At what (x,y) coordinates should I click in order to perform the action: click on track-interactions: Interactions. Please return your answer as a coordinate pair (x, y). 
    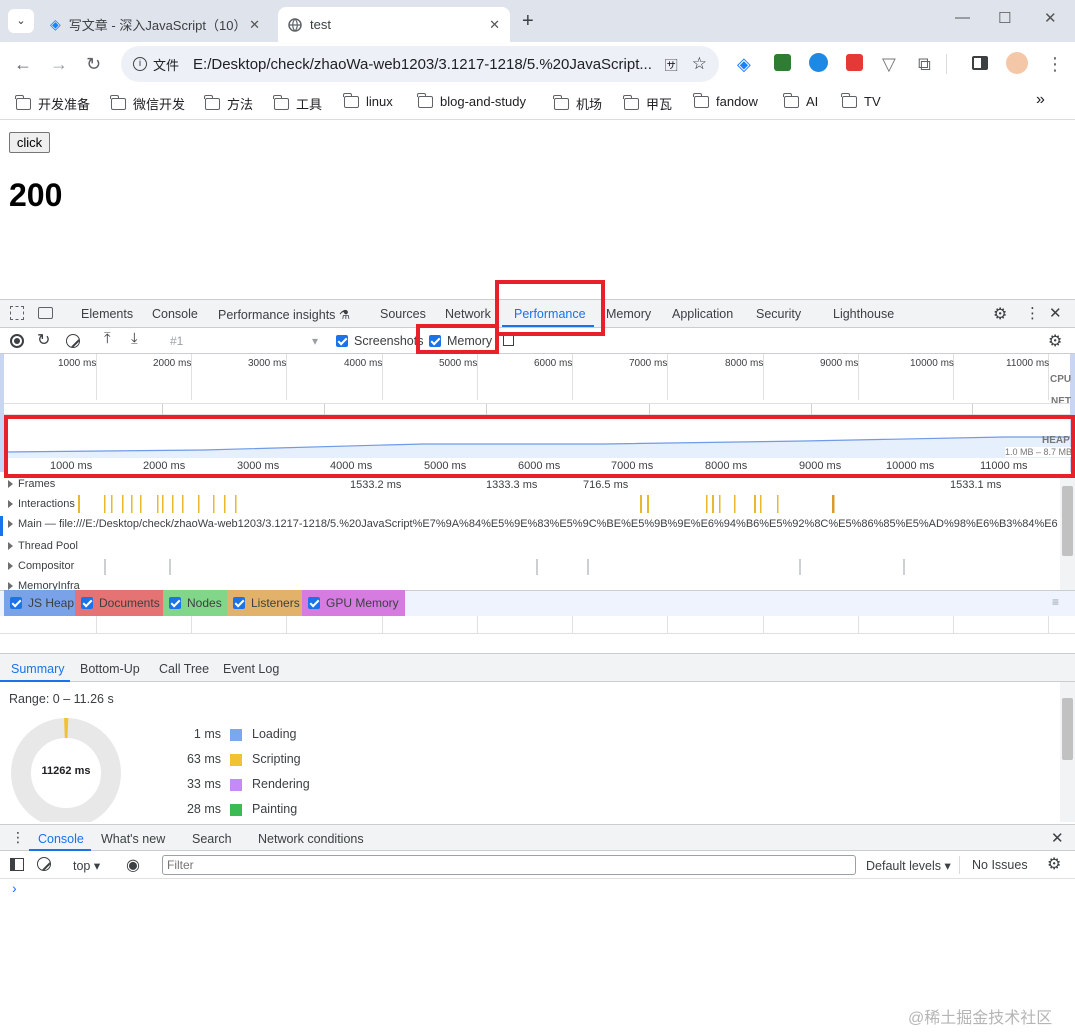
    Looking at the image, I should click on (37, 504).